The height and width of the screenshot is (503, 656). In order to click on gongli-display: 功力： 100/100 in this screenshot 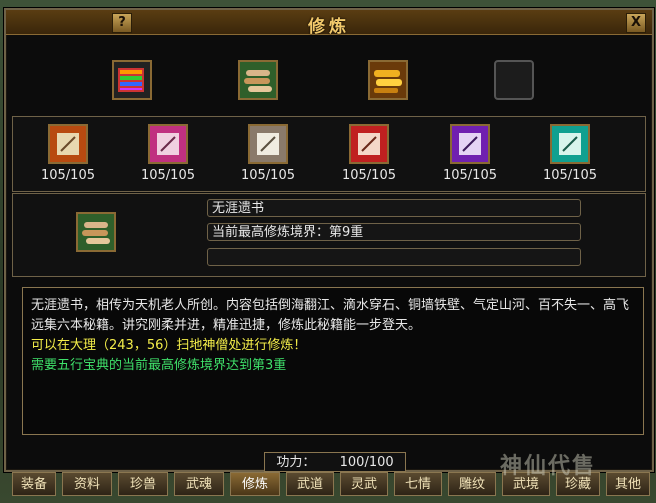, I will do `click(335, 462)`.